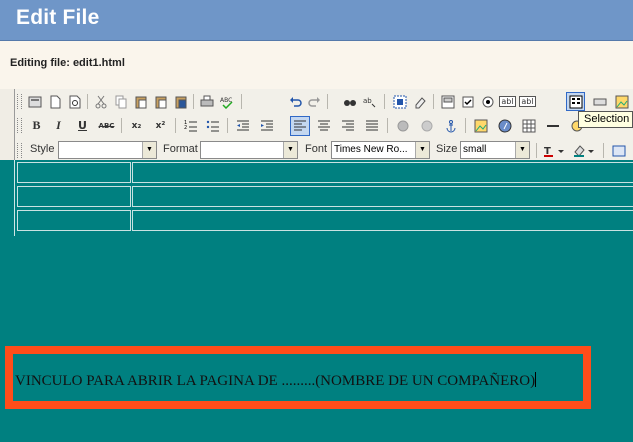 Image resolution: width=633 pixels, height=442 pixels. I want to click on image-icon, so click(480, 125).